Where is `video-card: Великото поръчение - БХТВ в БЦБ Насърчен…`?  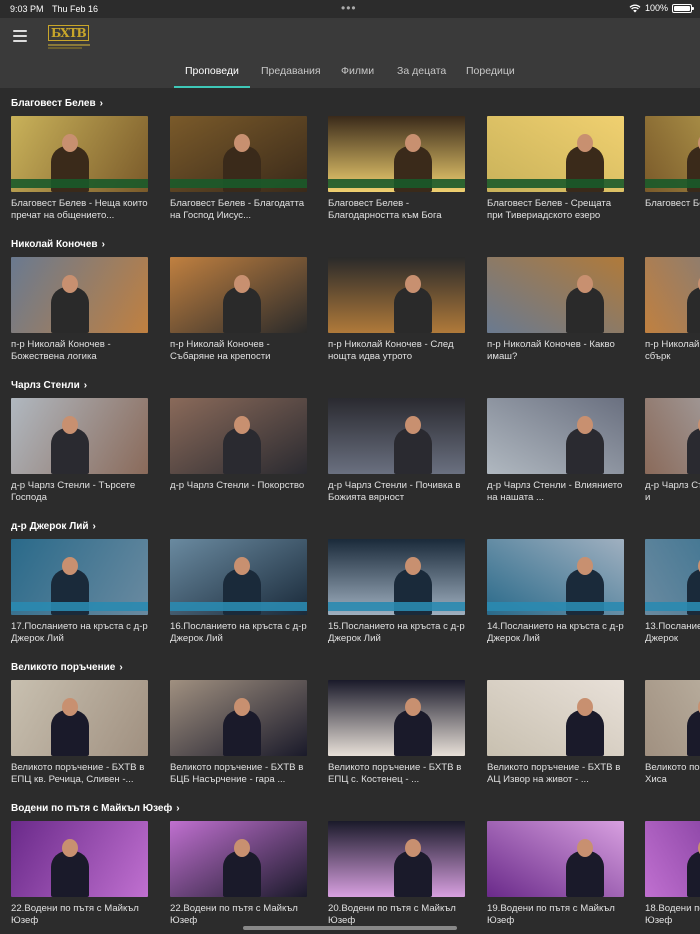
video-card: Великото поръчение - БХТВ в БЦБ Насърчен… is located at coordinates (238, 732).